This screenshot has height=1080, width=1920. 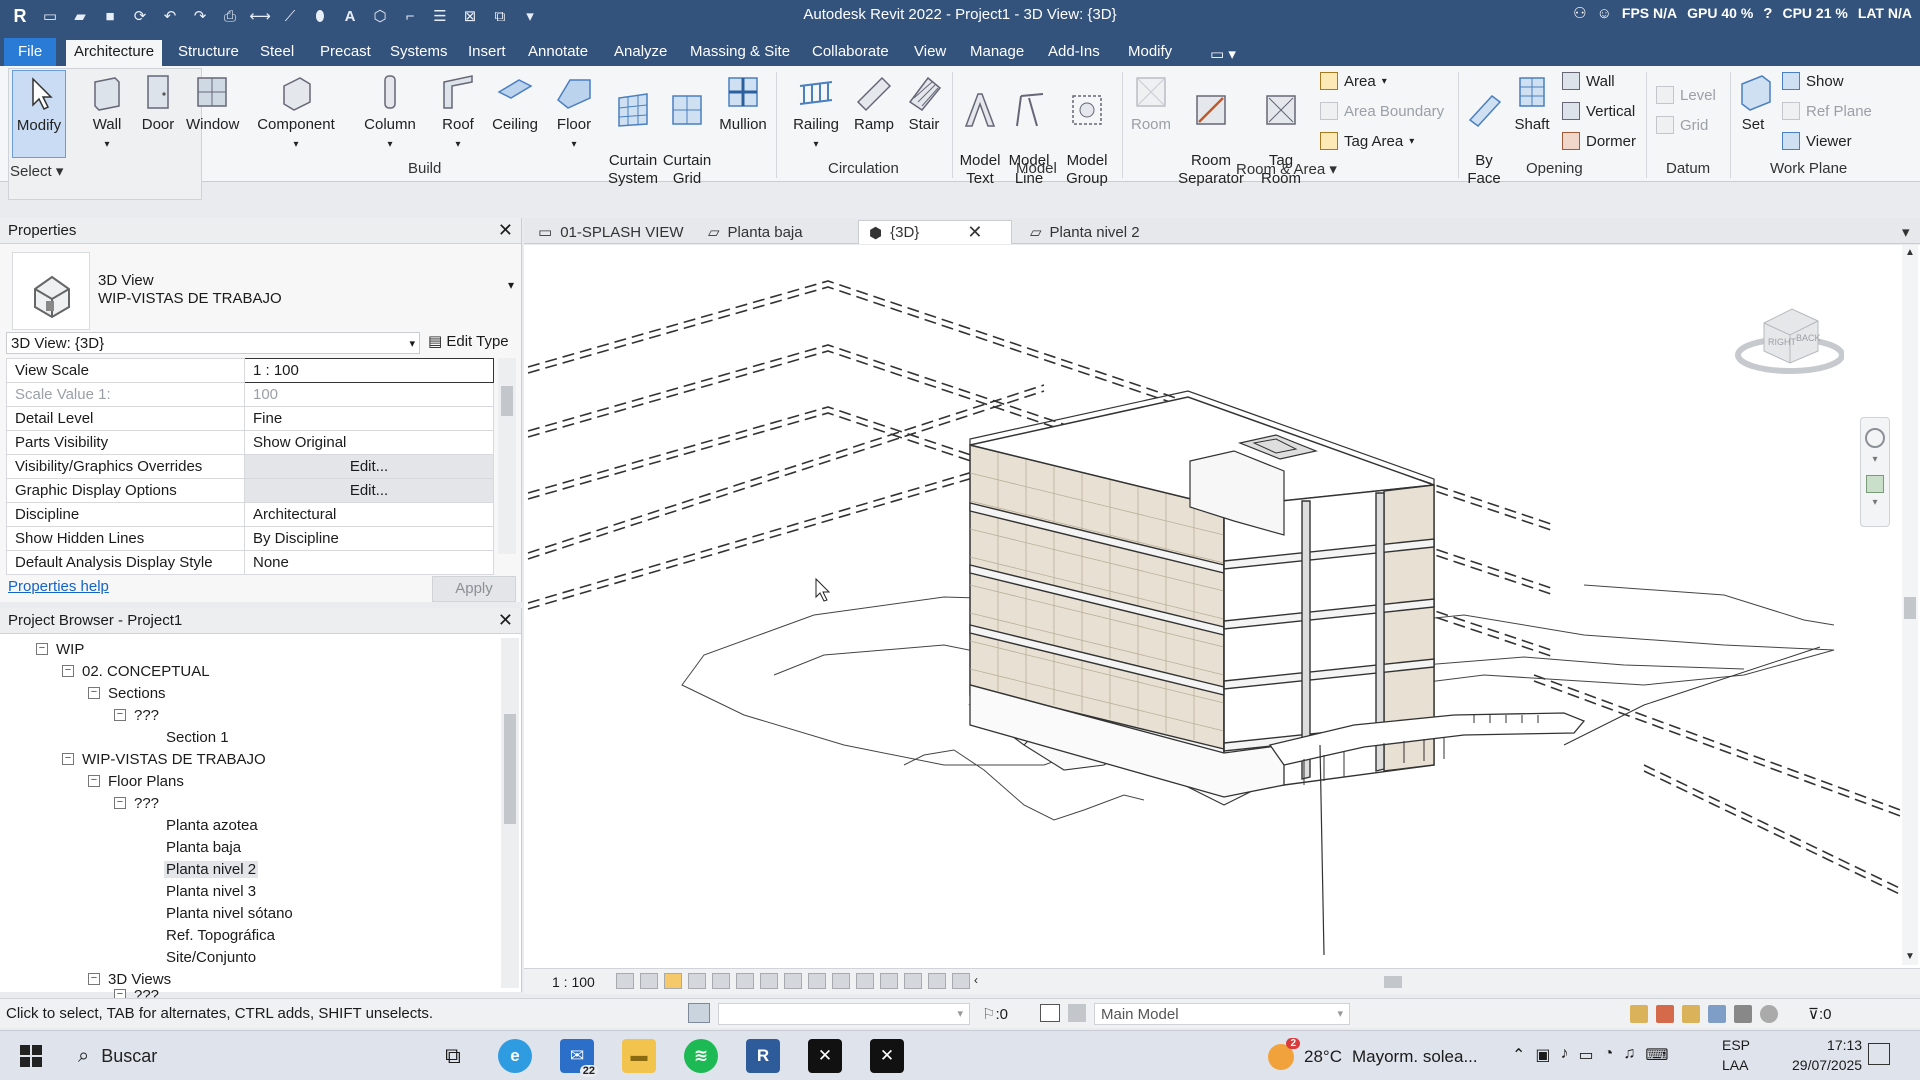 I want to click on grid-button: Grid, so click(x=1682, y=125).